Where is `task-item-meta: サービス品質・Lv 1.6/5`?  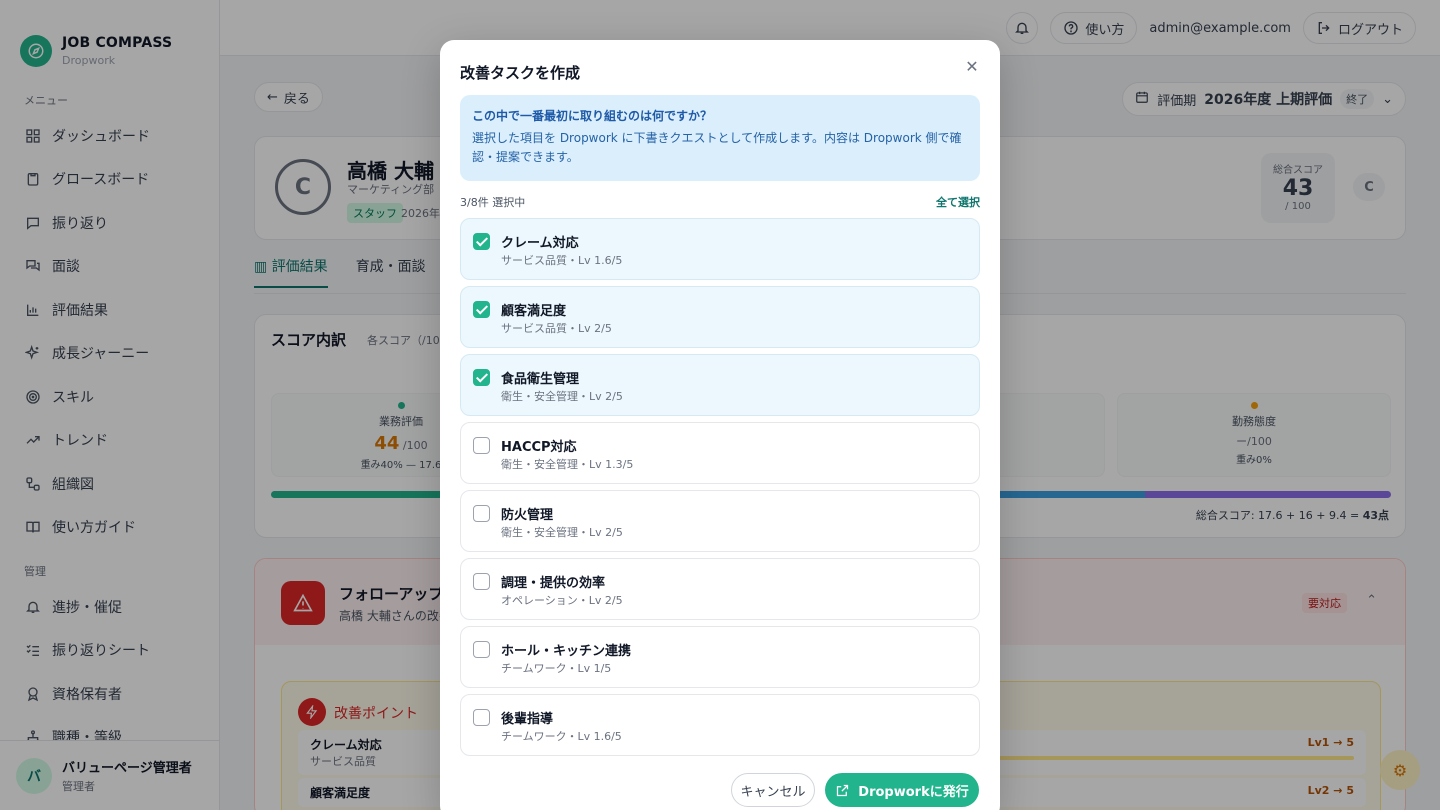 task-item-meta: サービス品質・Lv 1.6/5 is located at coordinates (562, 260).